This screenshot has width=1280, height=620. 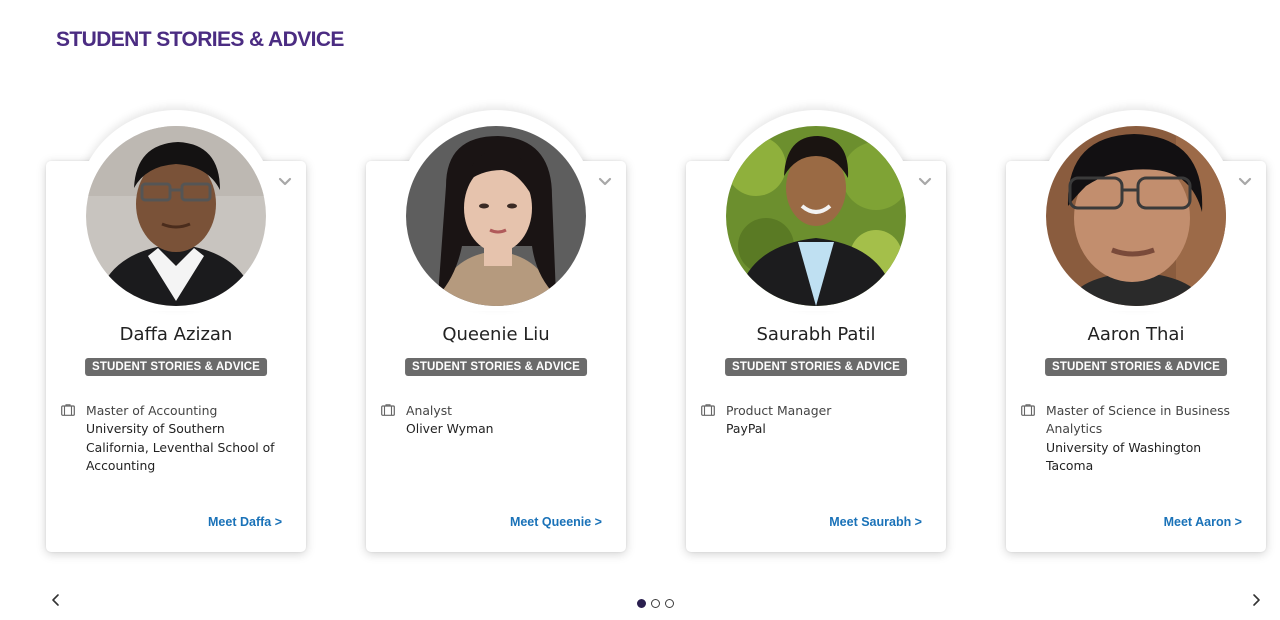 I want to click on job-title: Master of Science in Business Analytics, so click(x=1138, y=420).